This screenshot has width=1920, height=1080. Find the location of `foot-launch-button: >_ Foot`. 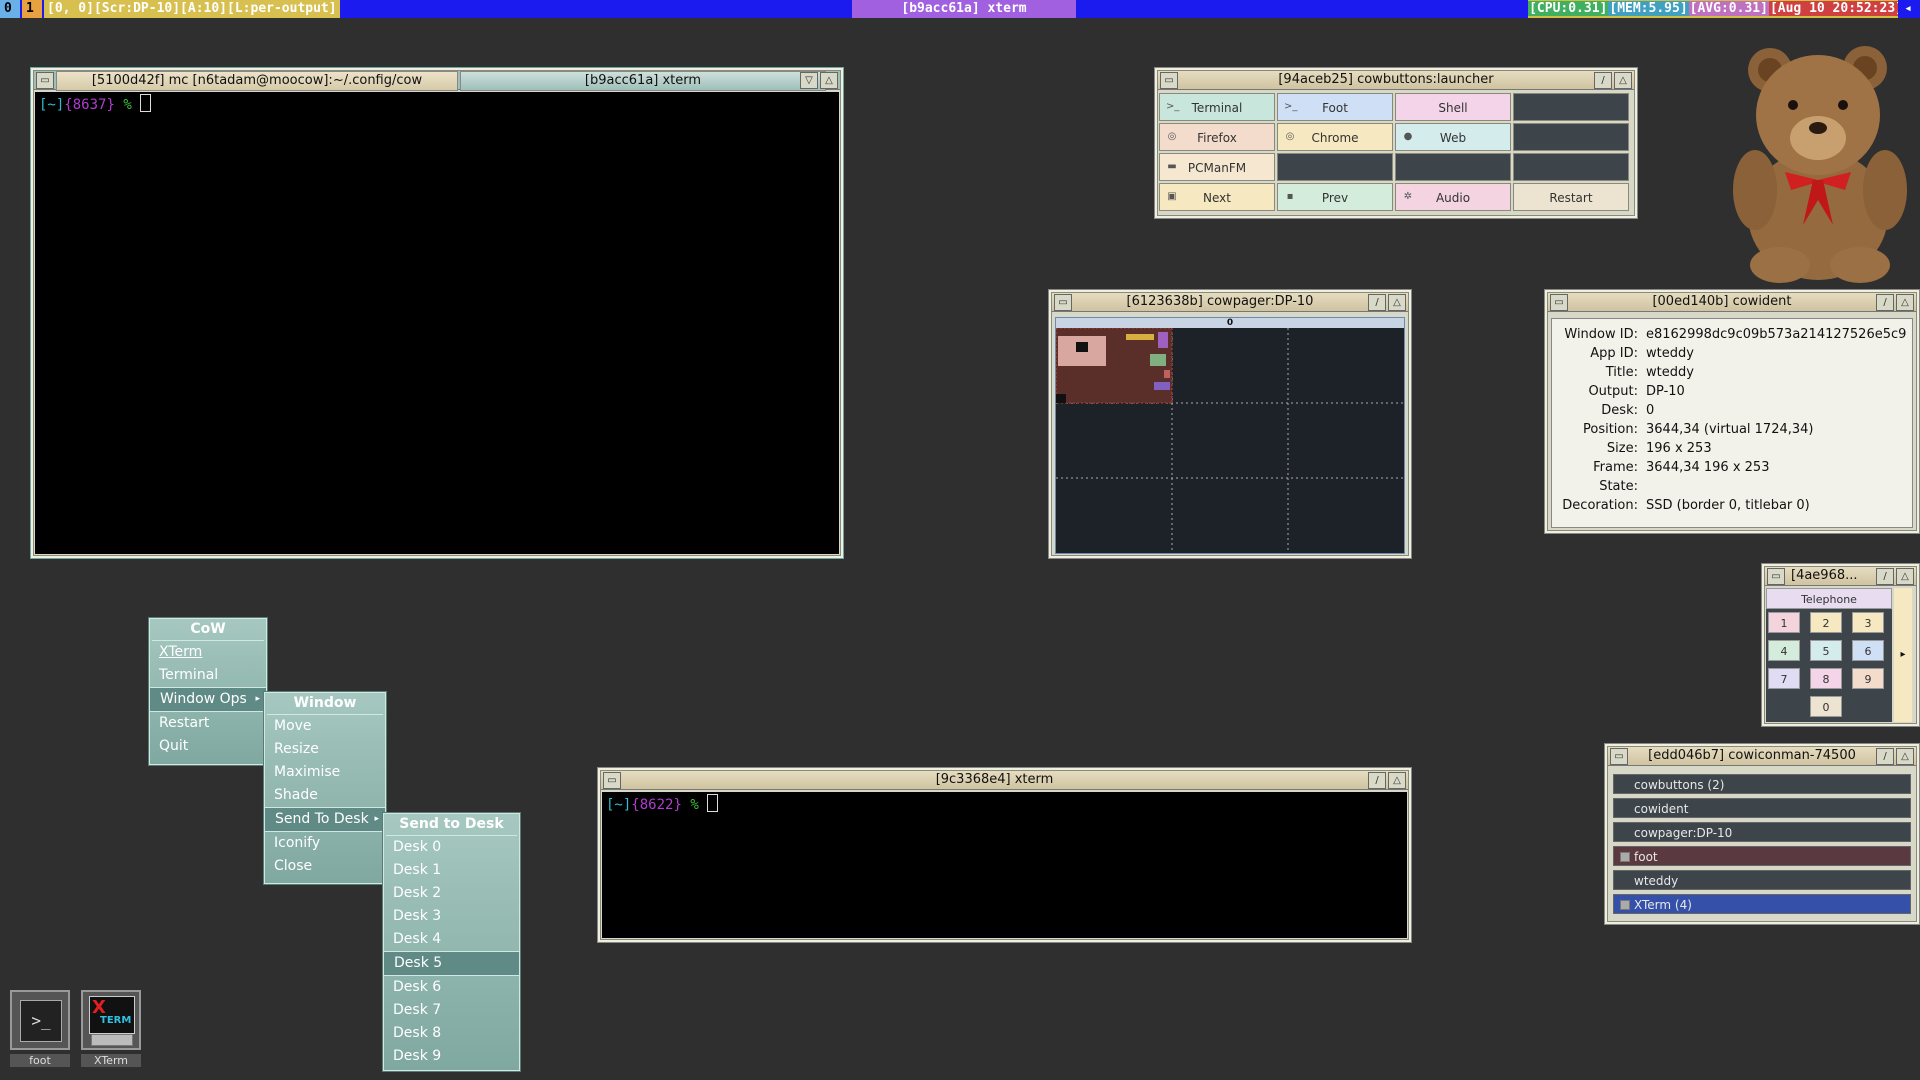

foot-launch-button: >_ Foot is located at coordinates (1335, 107).